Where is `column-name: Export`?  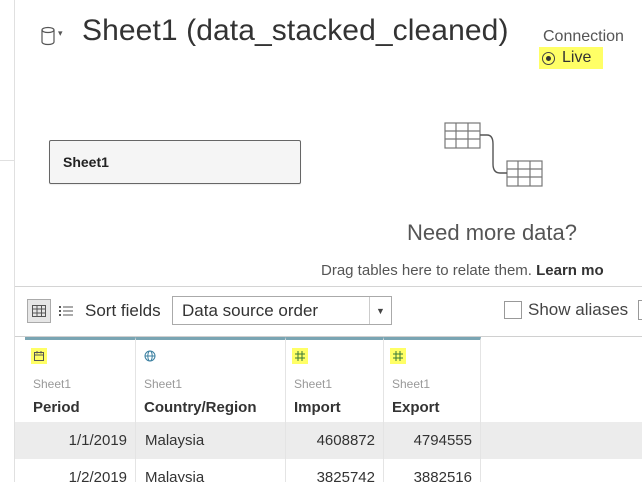
column-name: Export is located at coordinates (416, 407).